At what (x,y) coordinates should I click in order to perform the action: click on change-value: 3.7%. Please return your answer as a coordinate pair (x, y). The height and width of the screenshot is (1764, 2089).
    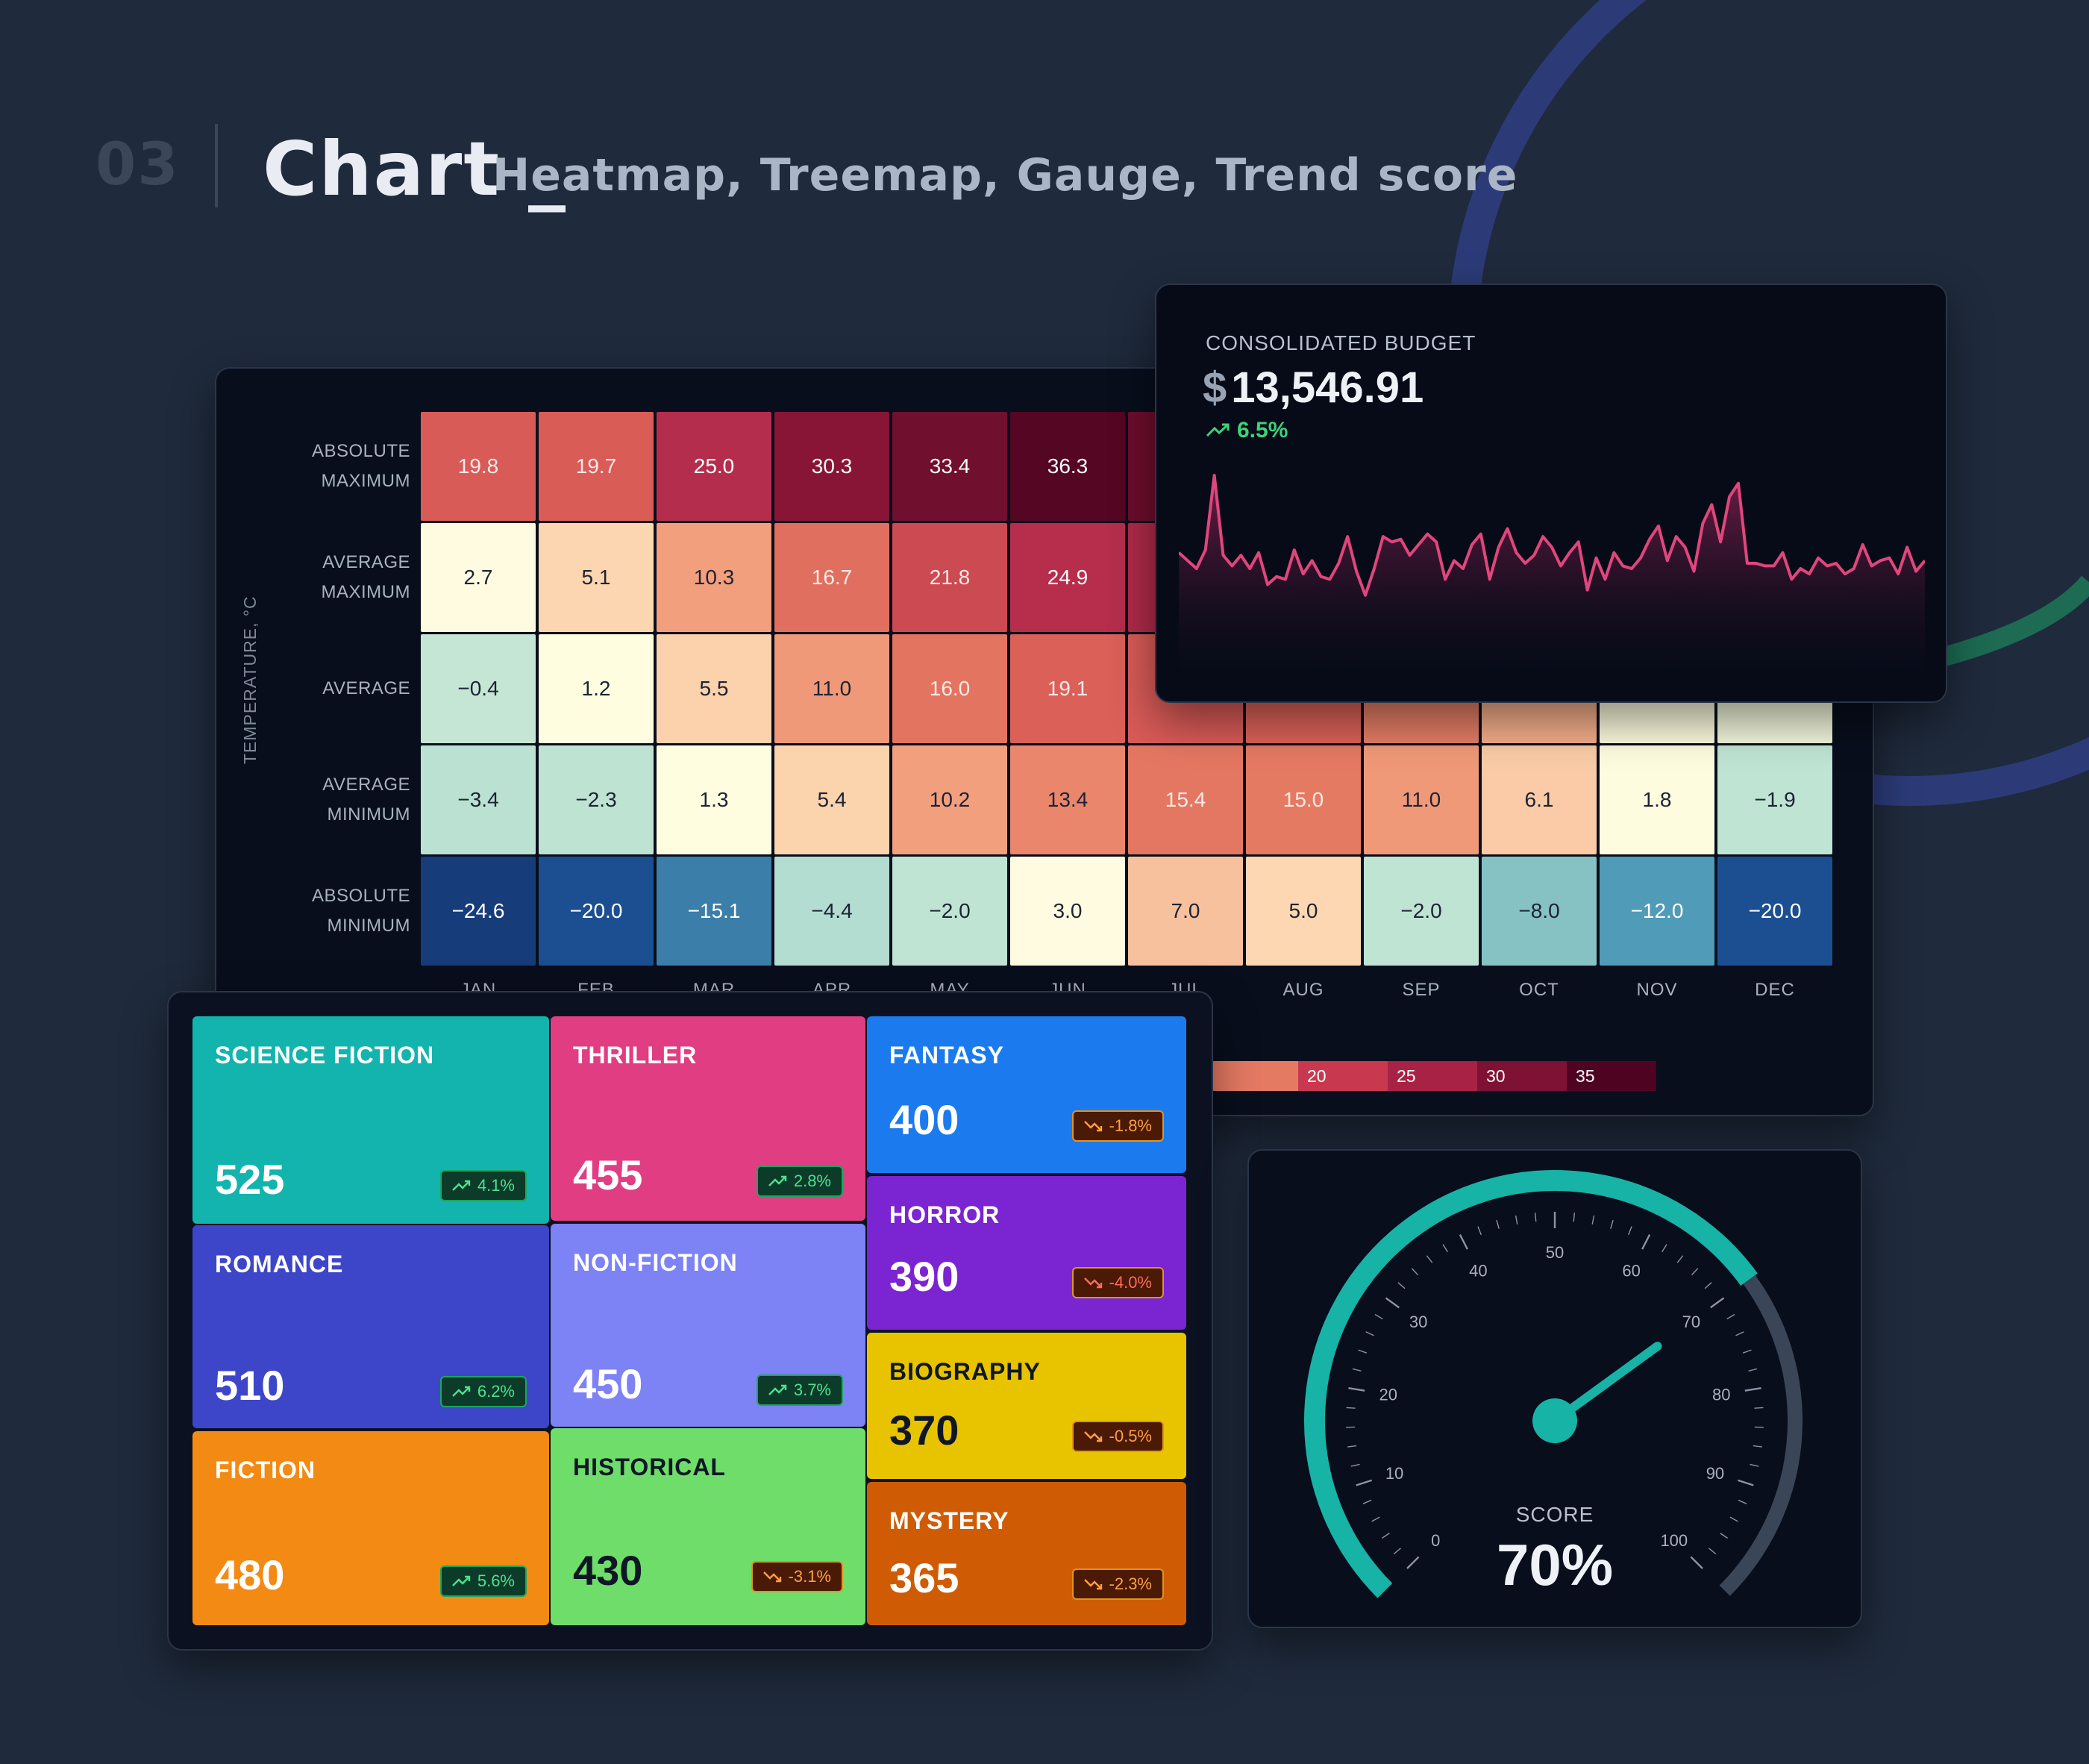
    Looking at the image, I should click on (812, 1389).